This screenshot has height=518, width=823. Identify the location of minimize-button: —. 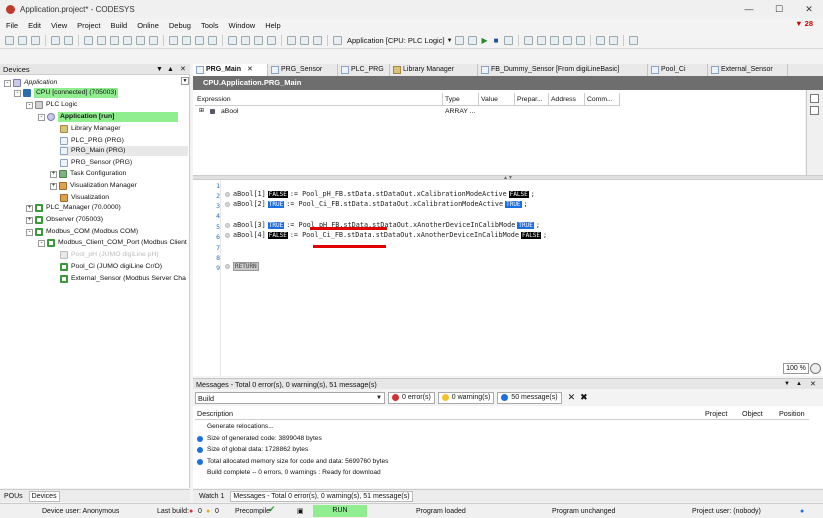
(749, 9).